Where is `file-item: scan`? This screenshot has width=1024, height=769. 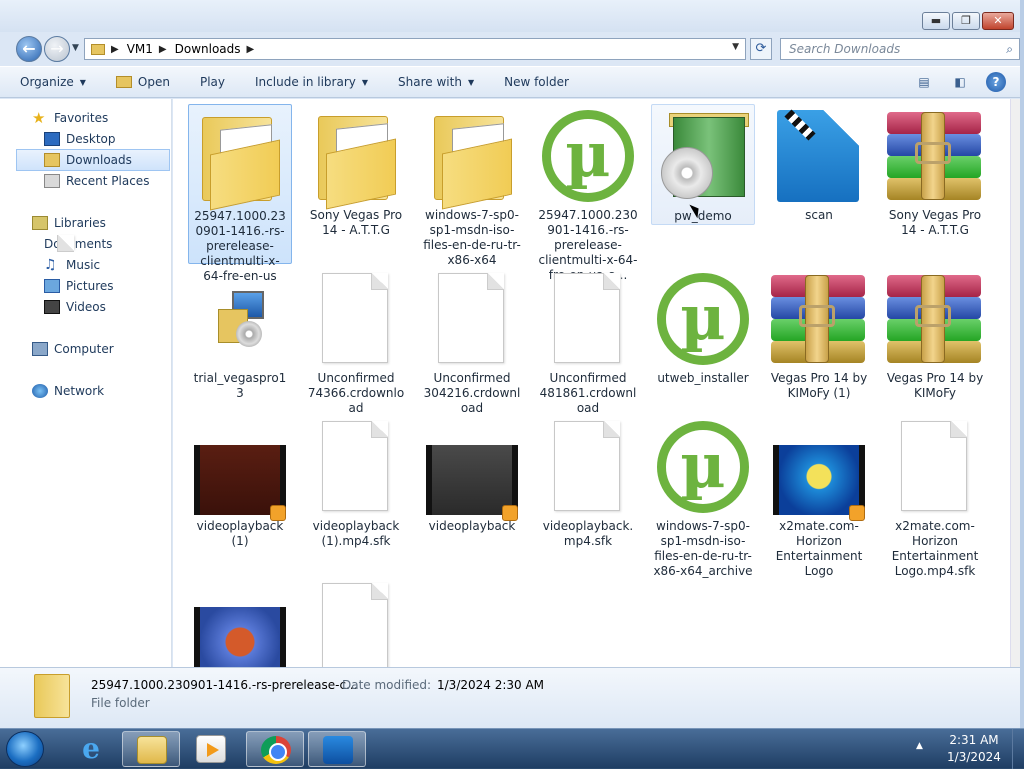 file-item: scan is located at coordinates (819, 163).